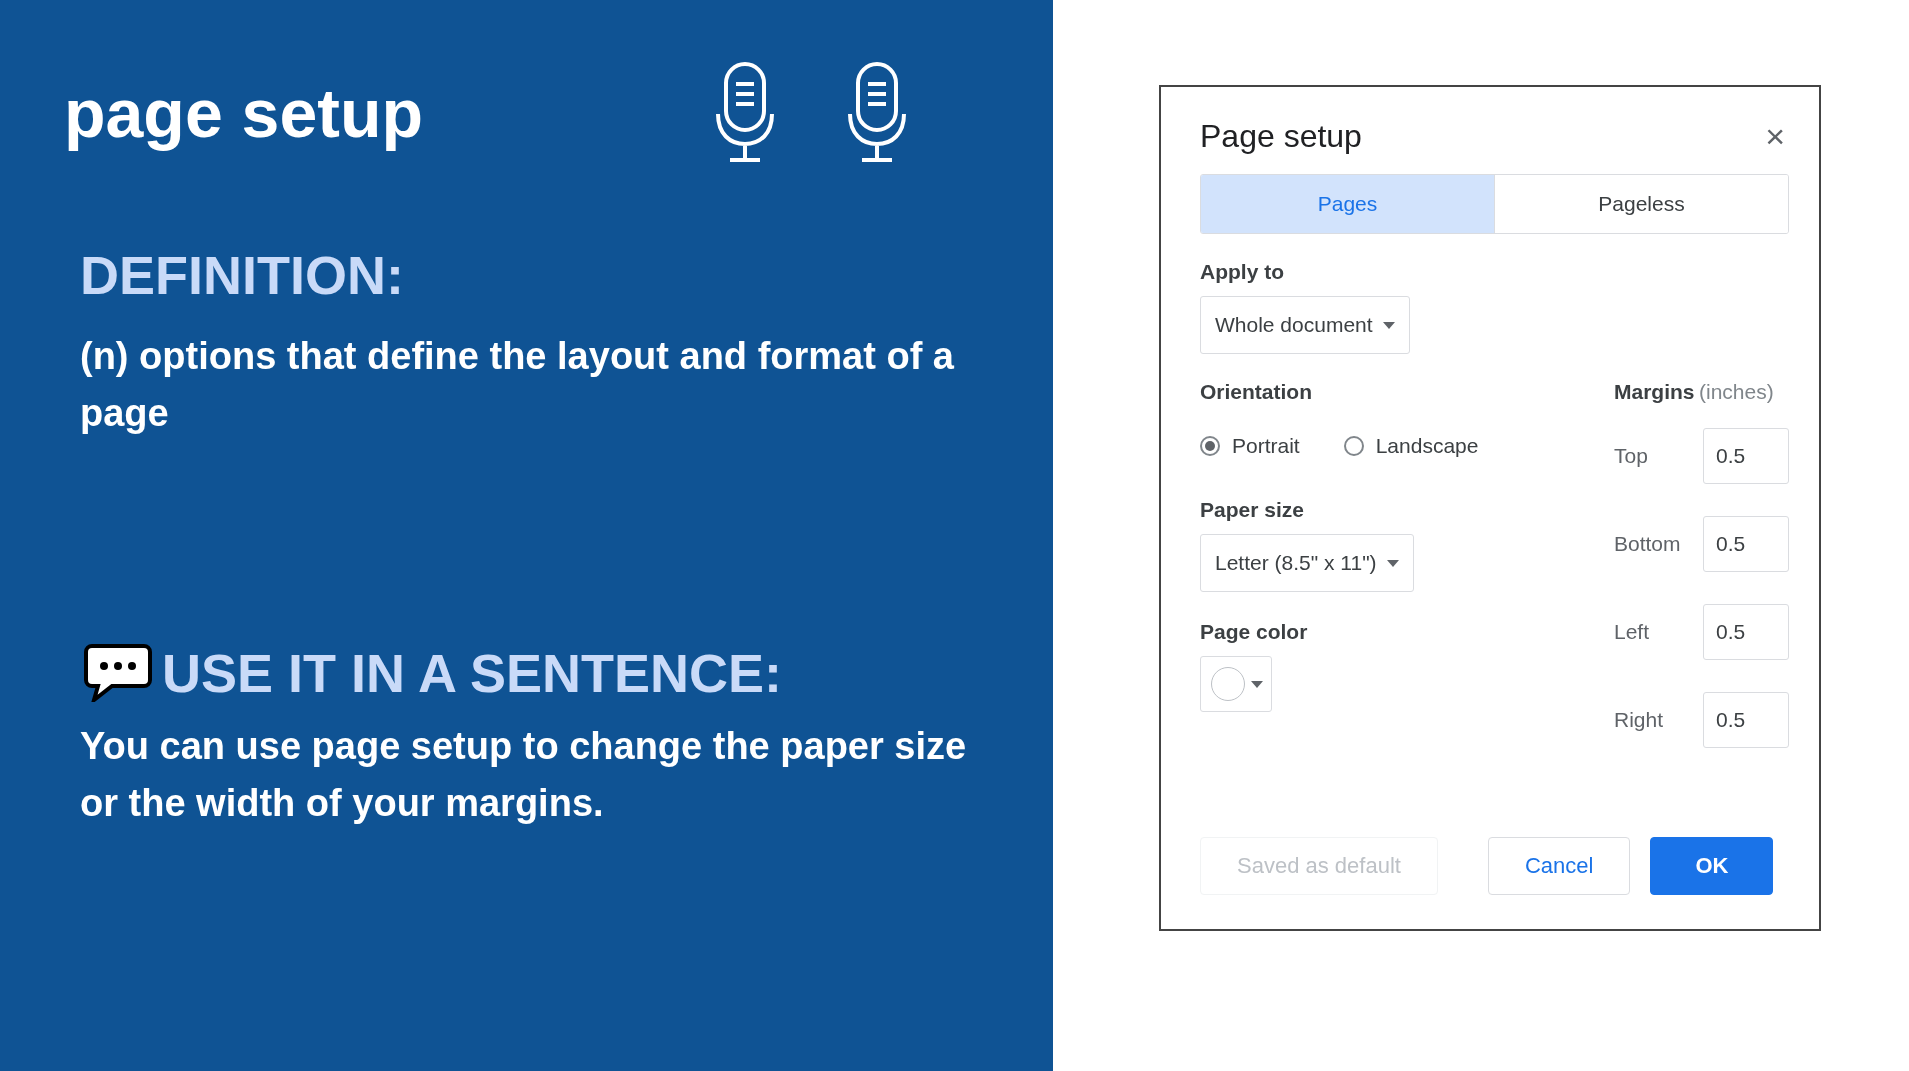  What do you see at coordinates (1256, 392) in the screenshot?
I see `orientation-label: Orientation` at bounding box center [1256, 392].